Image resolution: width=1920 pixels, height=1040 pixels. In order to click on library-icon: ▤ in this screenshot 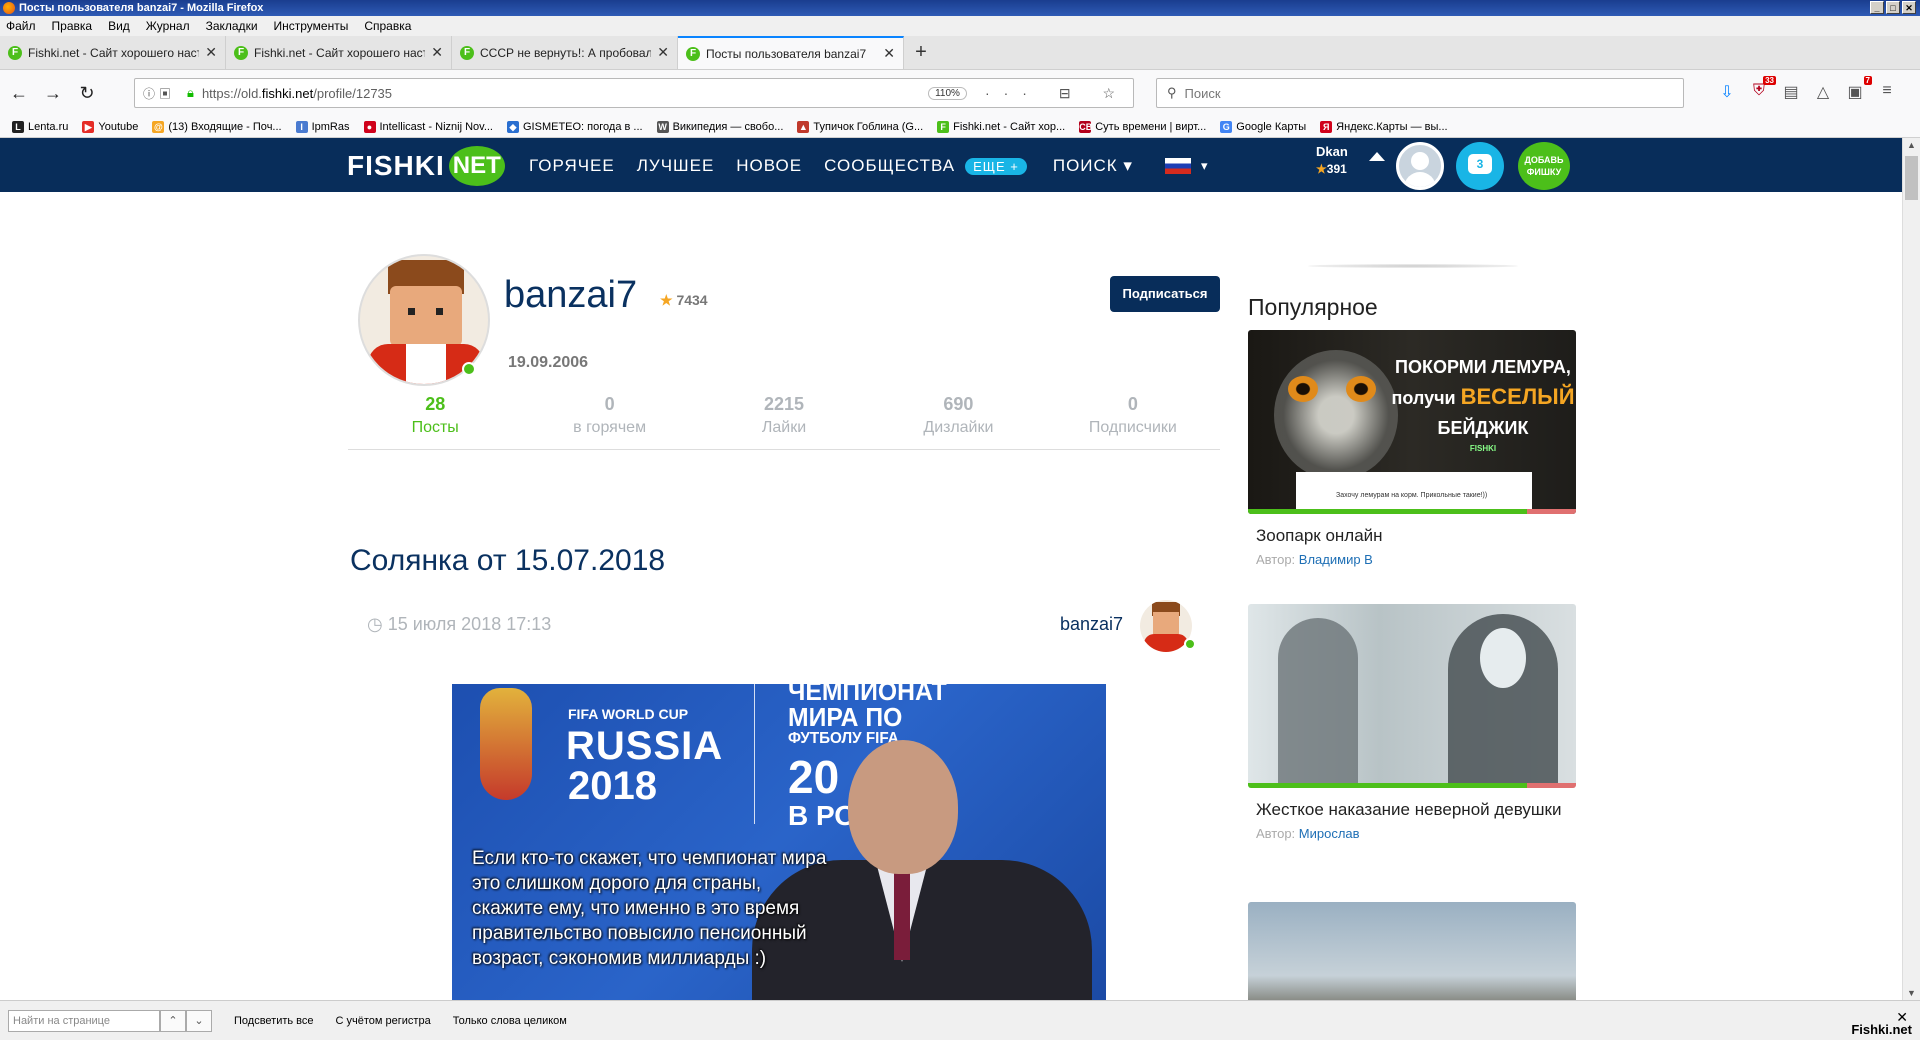, I will do `click(1791, 92)`.